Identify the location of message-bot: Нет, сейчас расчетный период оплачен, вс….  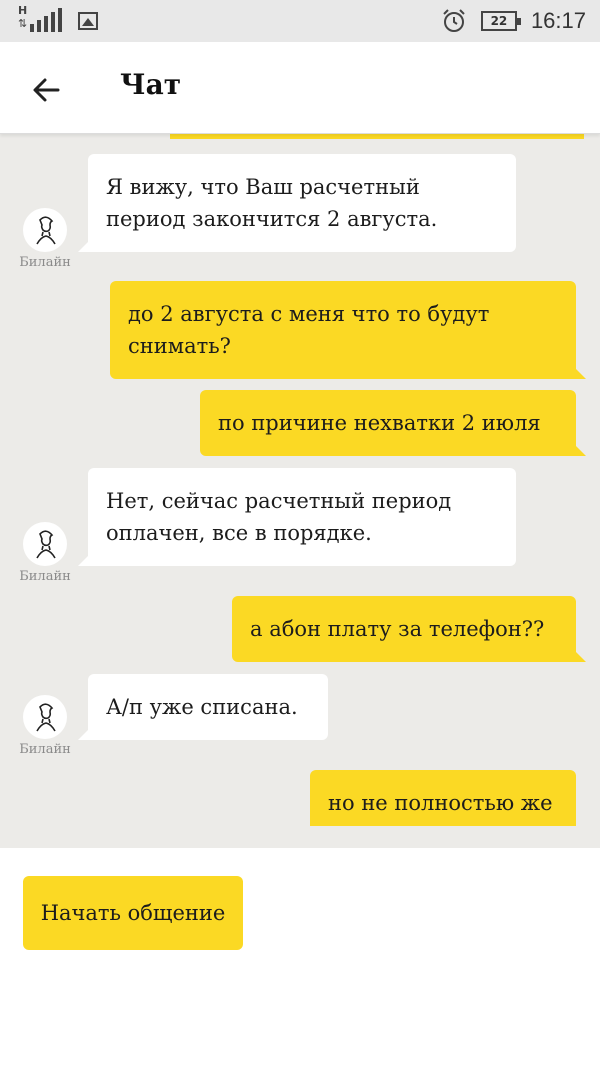
(297, 517).